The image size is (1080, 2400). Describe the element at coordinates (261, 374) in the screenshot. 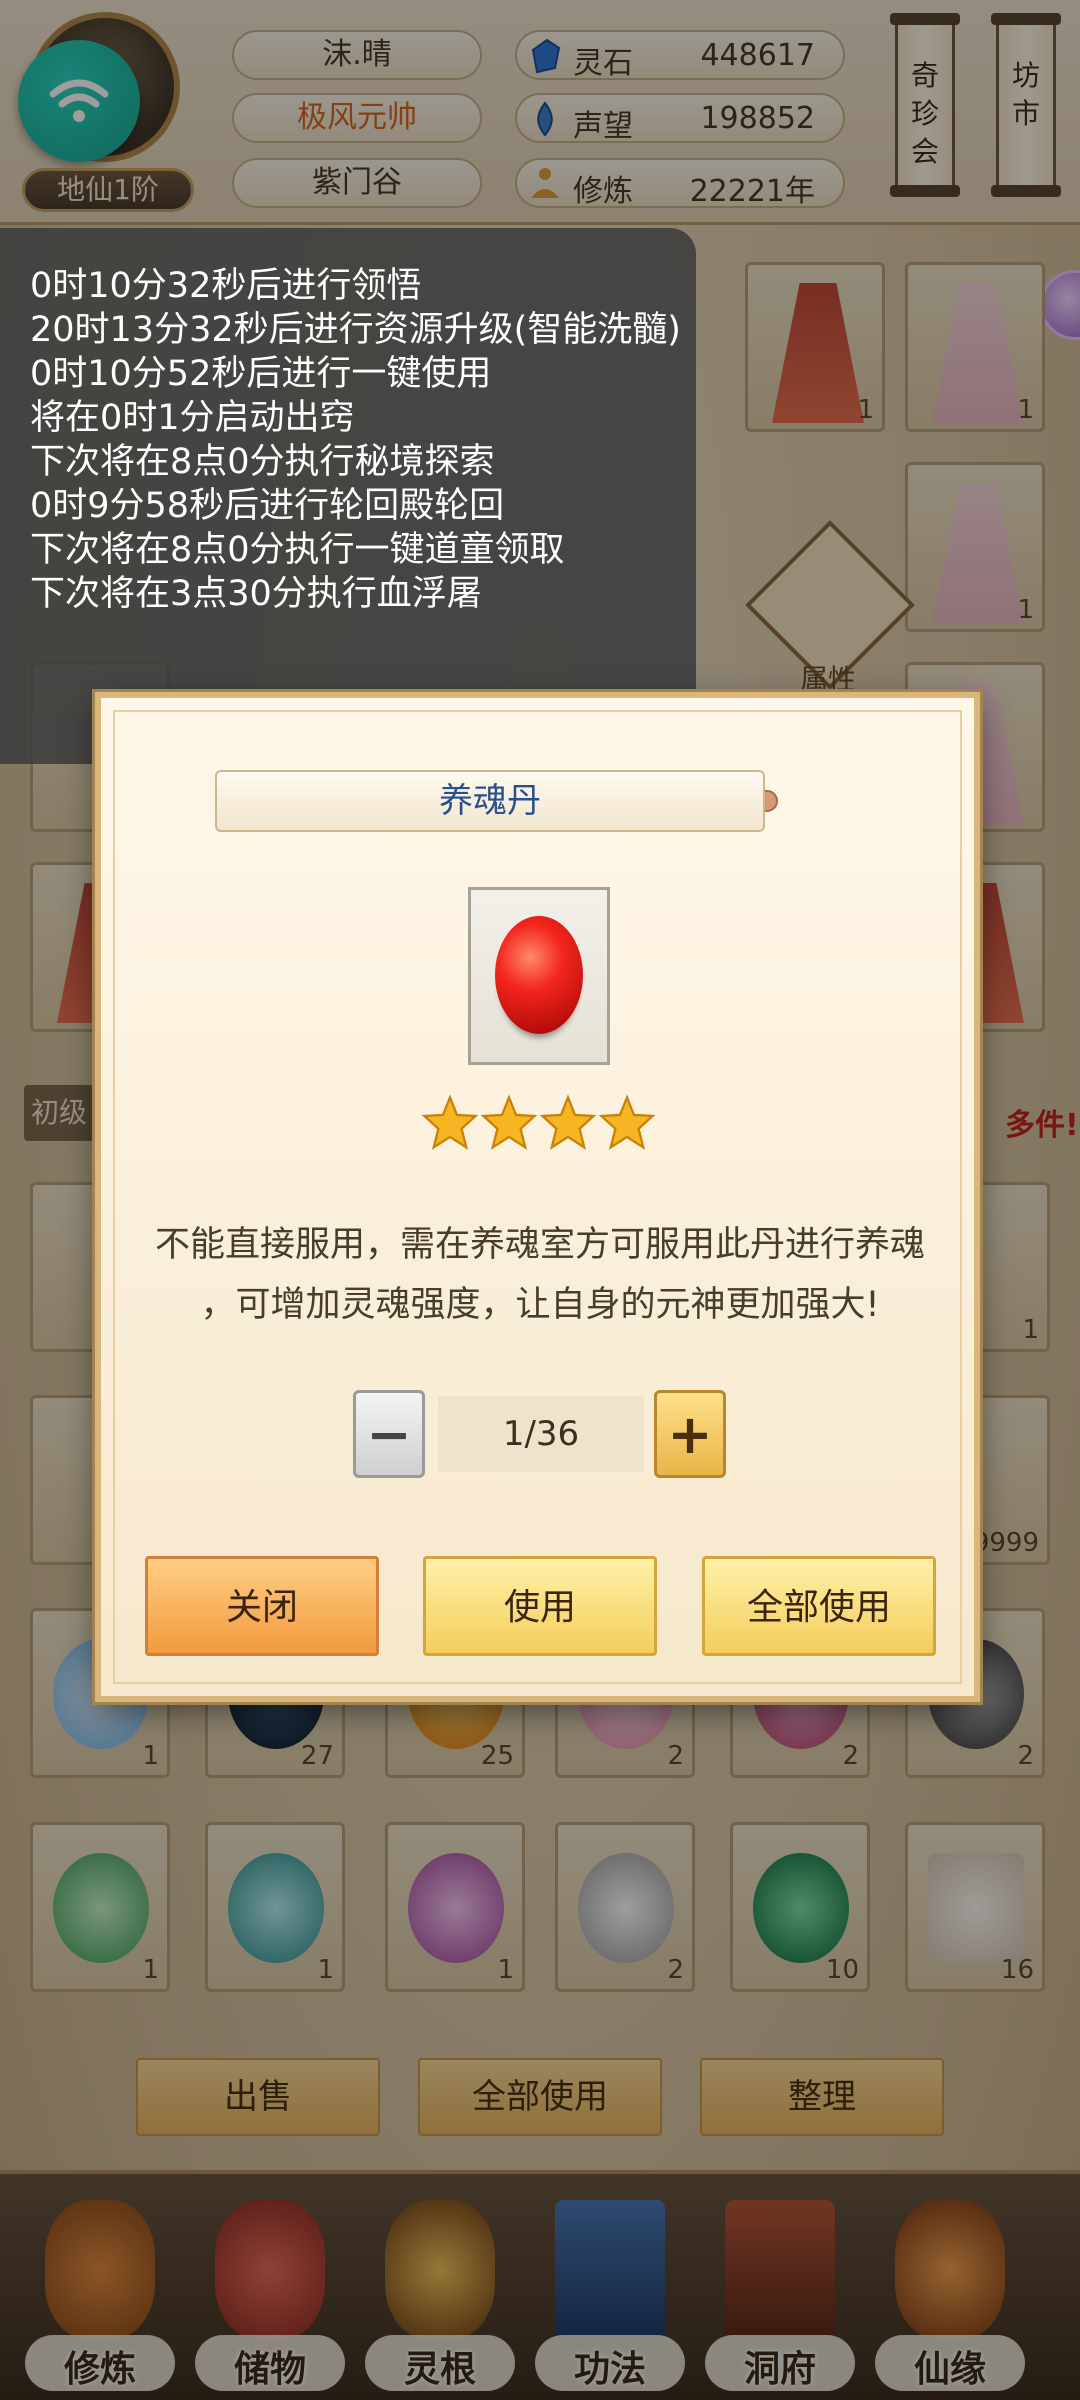

I see `task-log-line: 0时10分52秒后进行一键使用` at that location.